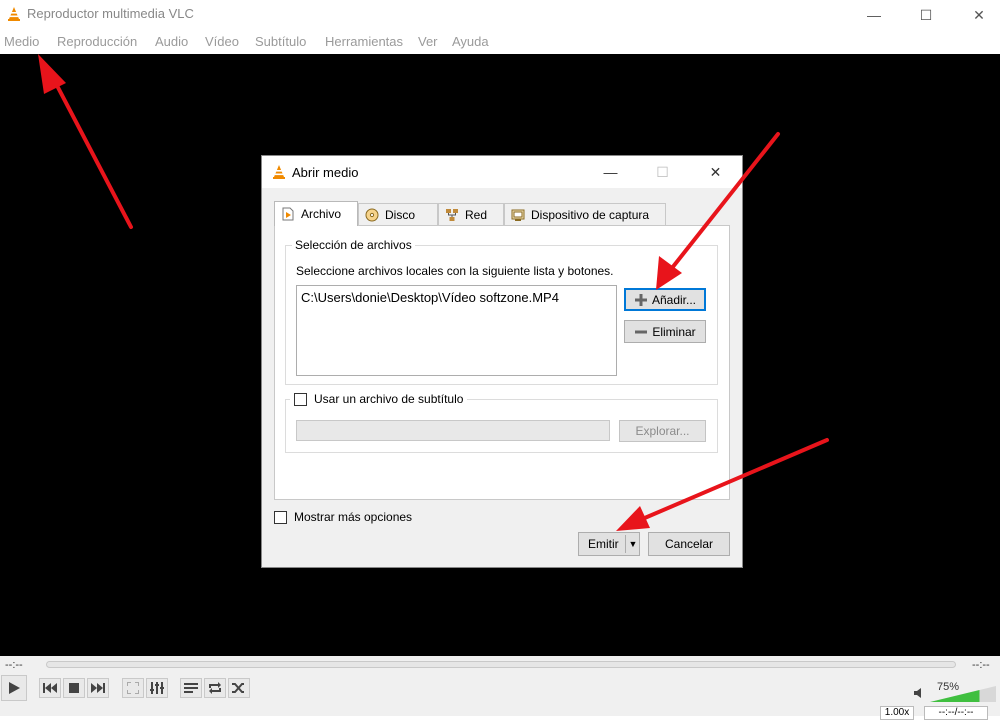  Describe the element at coordinates (453, 430) in the screenshot. I see `subtitle-path-field` at that location.